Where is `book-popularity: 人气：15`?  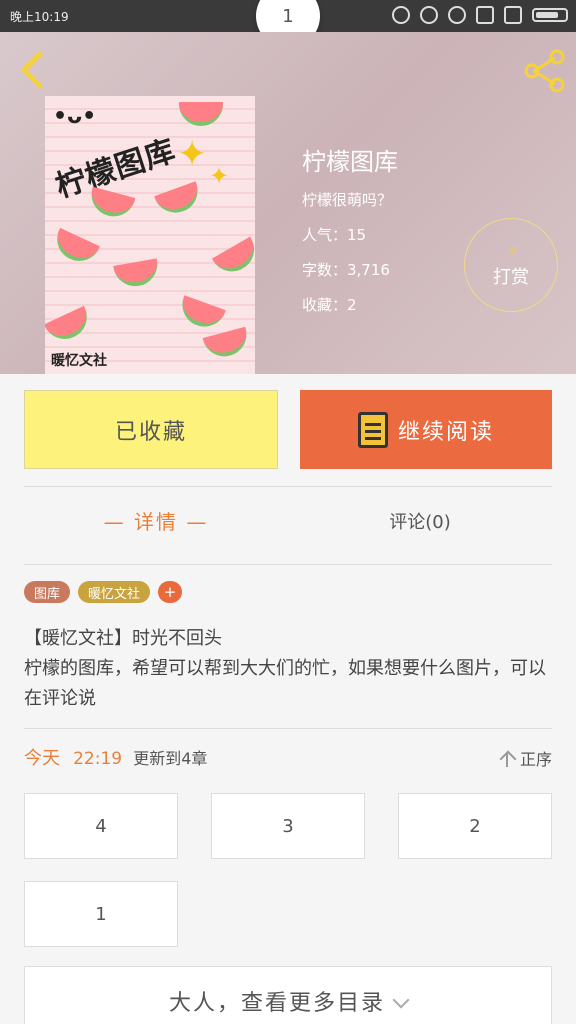 book-popularity: 人气：15 is located at coordinates (334, 235).